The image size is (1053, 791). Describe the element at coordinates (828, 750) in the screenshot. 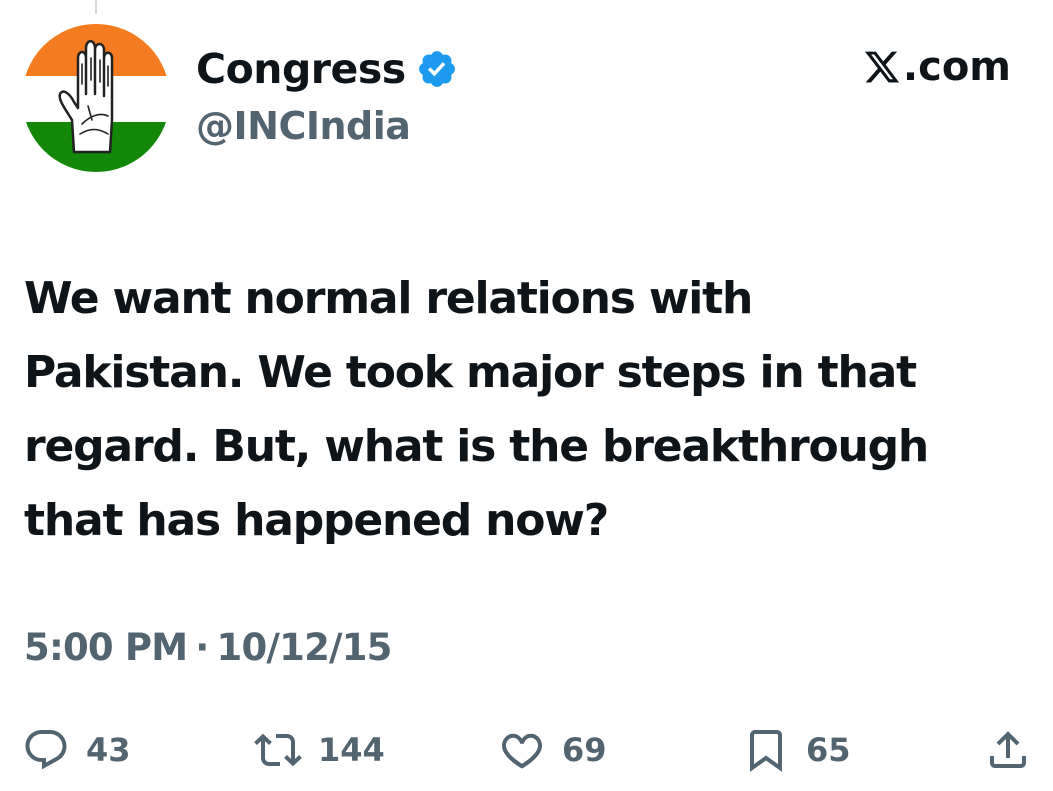

I see `bookmark-count: 65` at that location.